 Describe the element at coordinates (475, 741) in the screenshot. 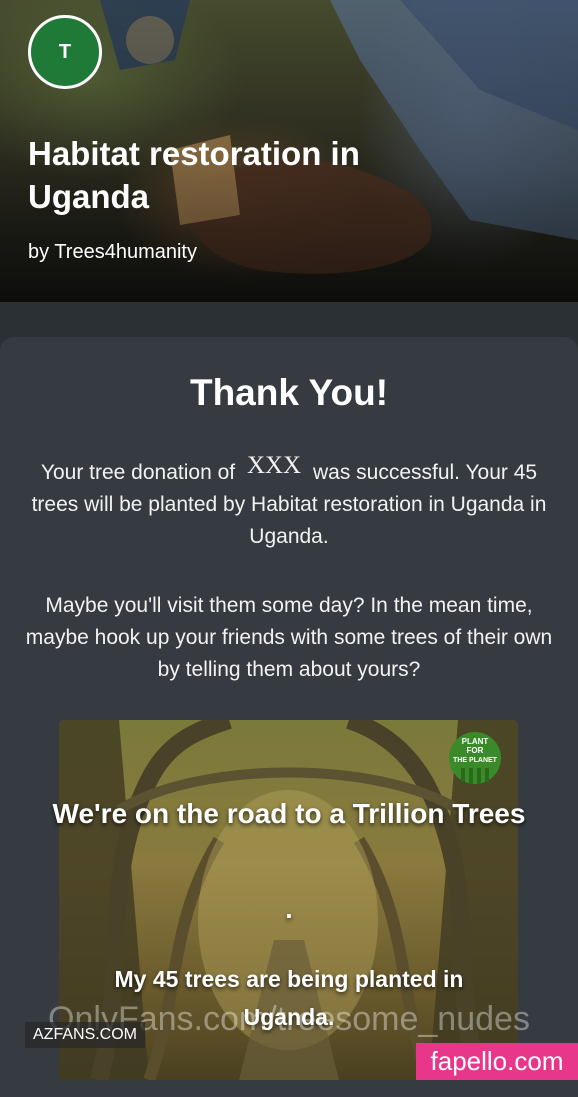

I see `svg-text: PLANT` at that location.